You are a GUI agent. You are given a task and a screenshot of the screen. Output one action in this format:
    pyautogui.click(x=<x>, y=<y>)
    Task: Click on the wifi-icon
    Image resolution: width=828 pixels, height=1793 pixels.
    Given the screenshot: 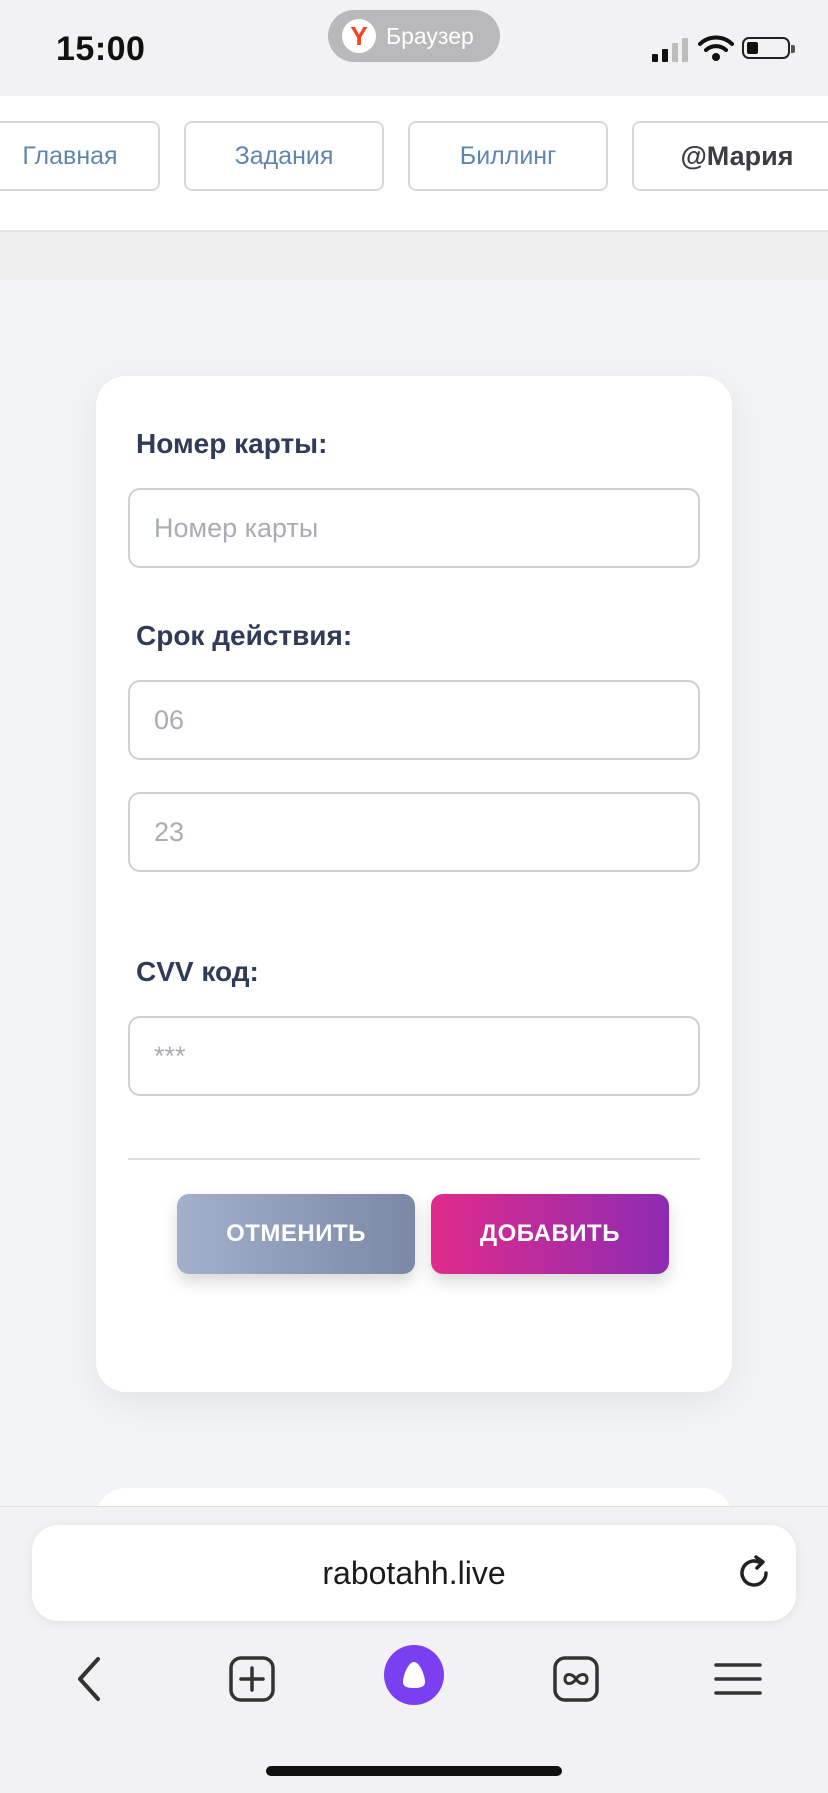 What is the action you would take?
    pyautogui.click(x=716, y=48)
    